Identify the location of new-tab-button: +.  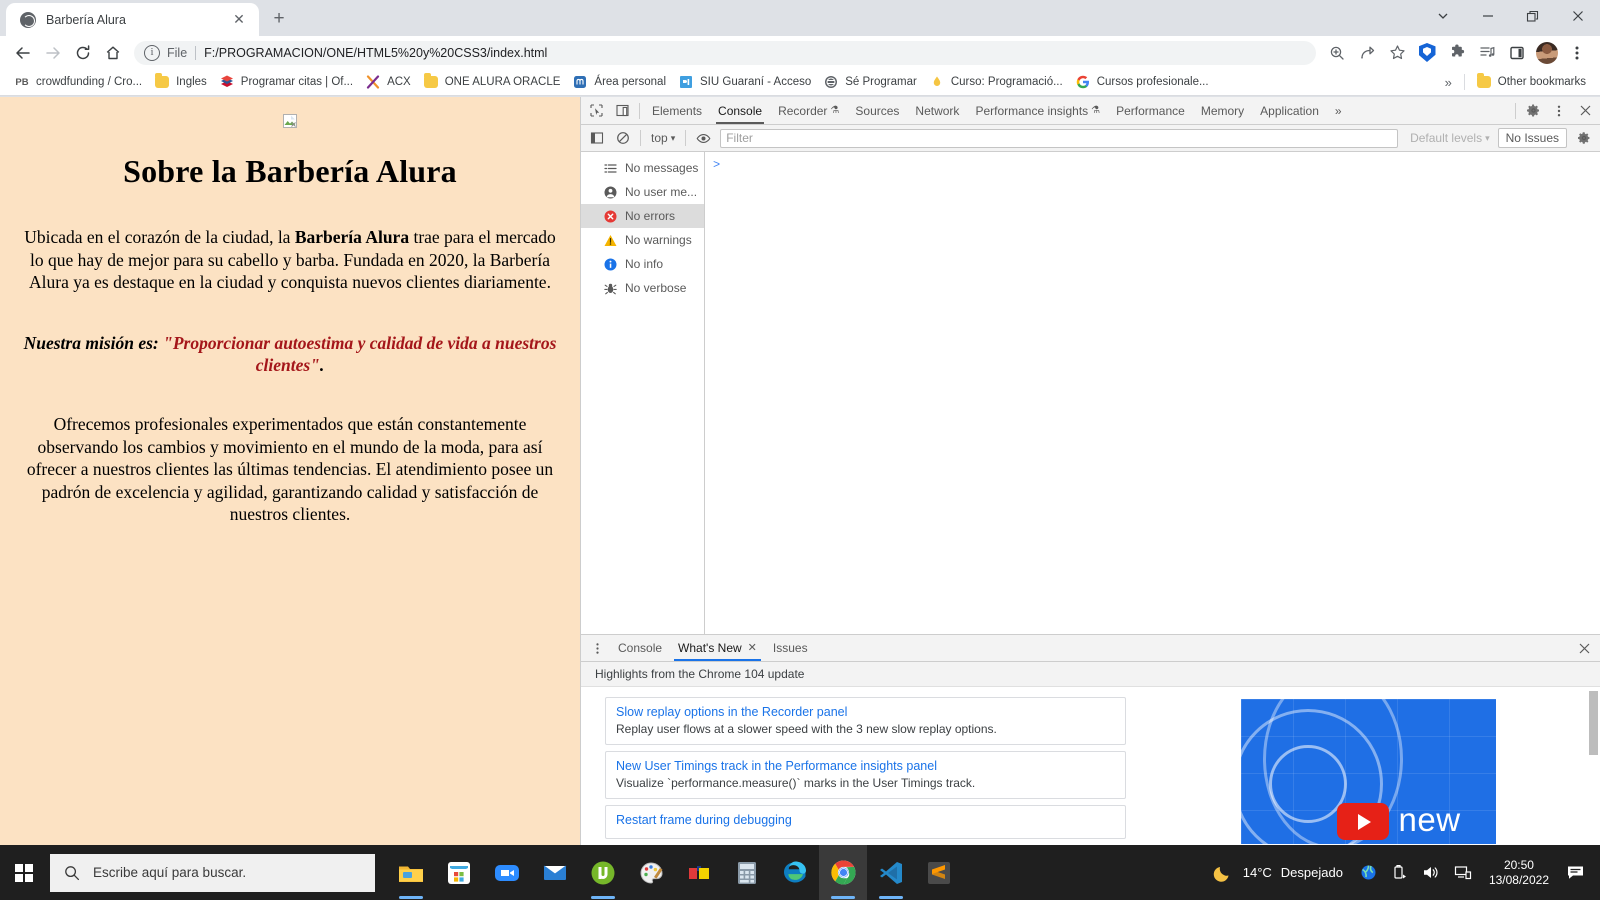
(279, 19).